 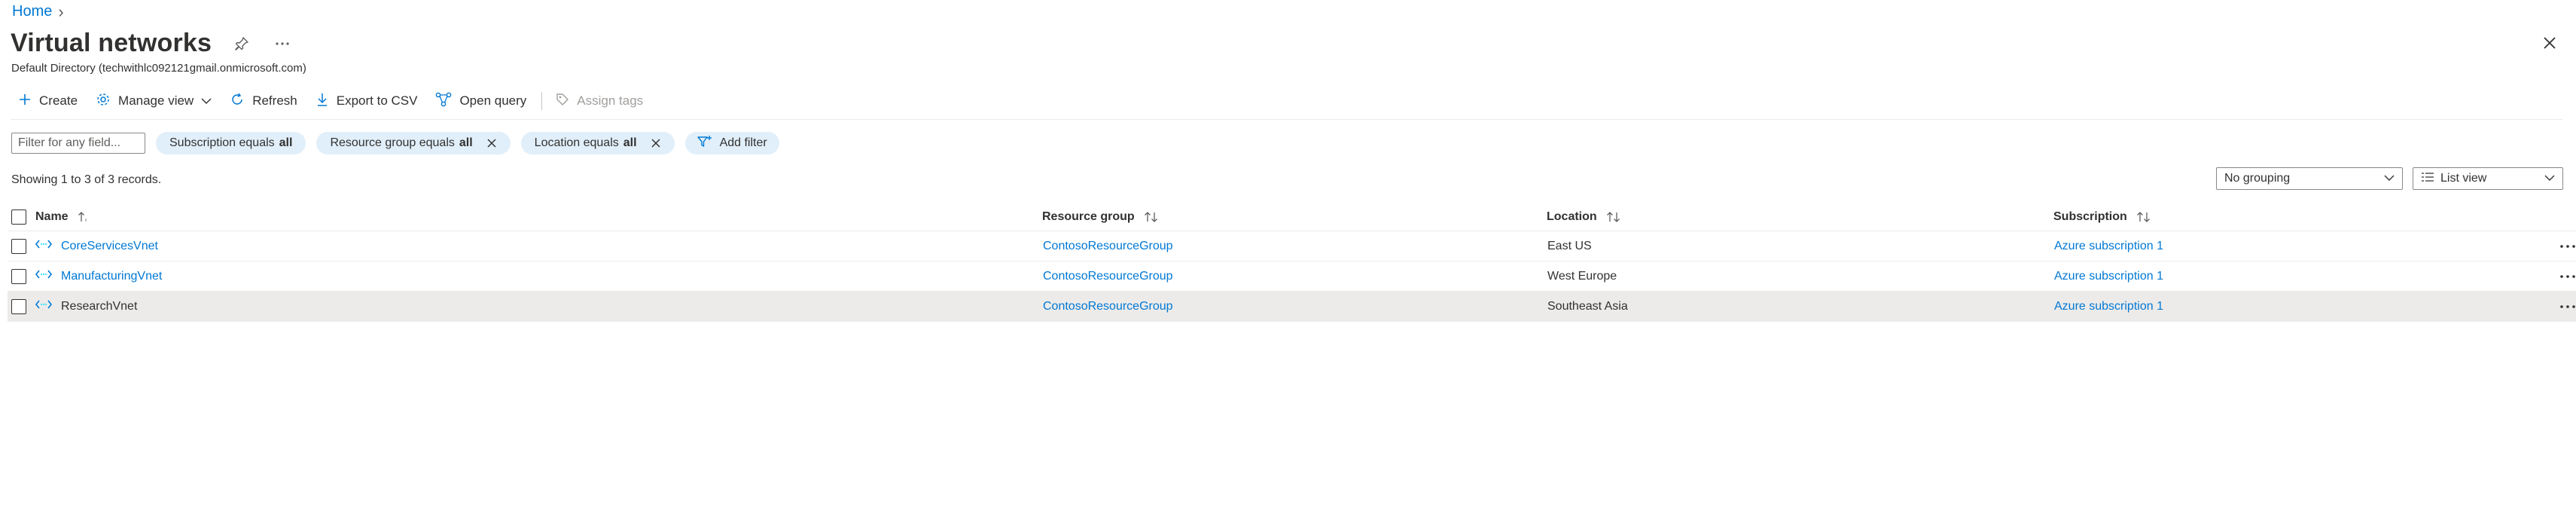 I want to click on location-text: East US, so click(x=1569, y=245).